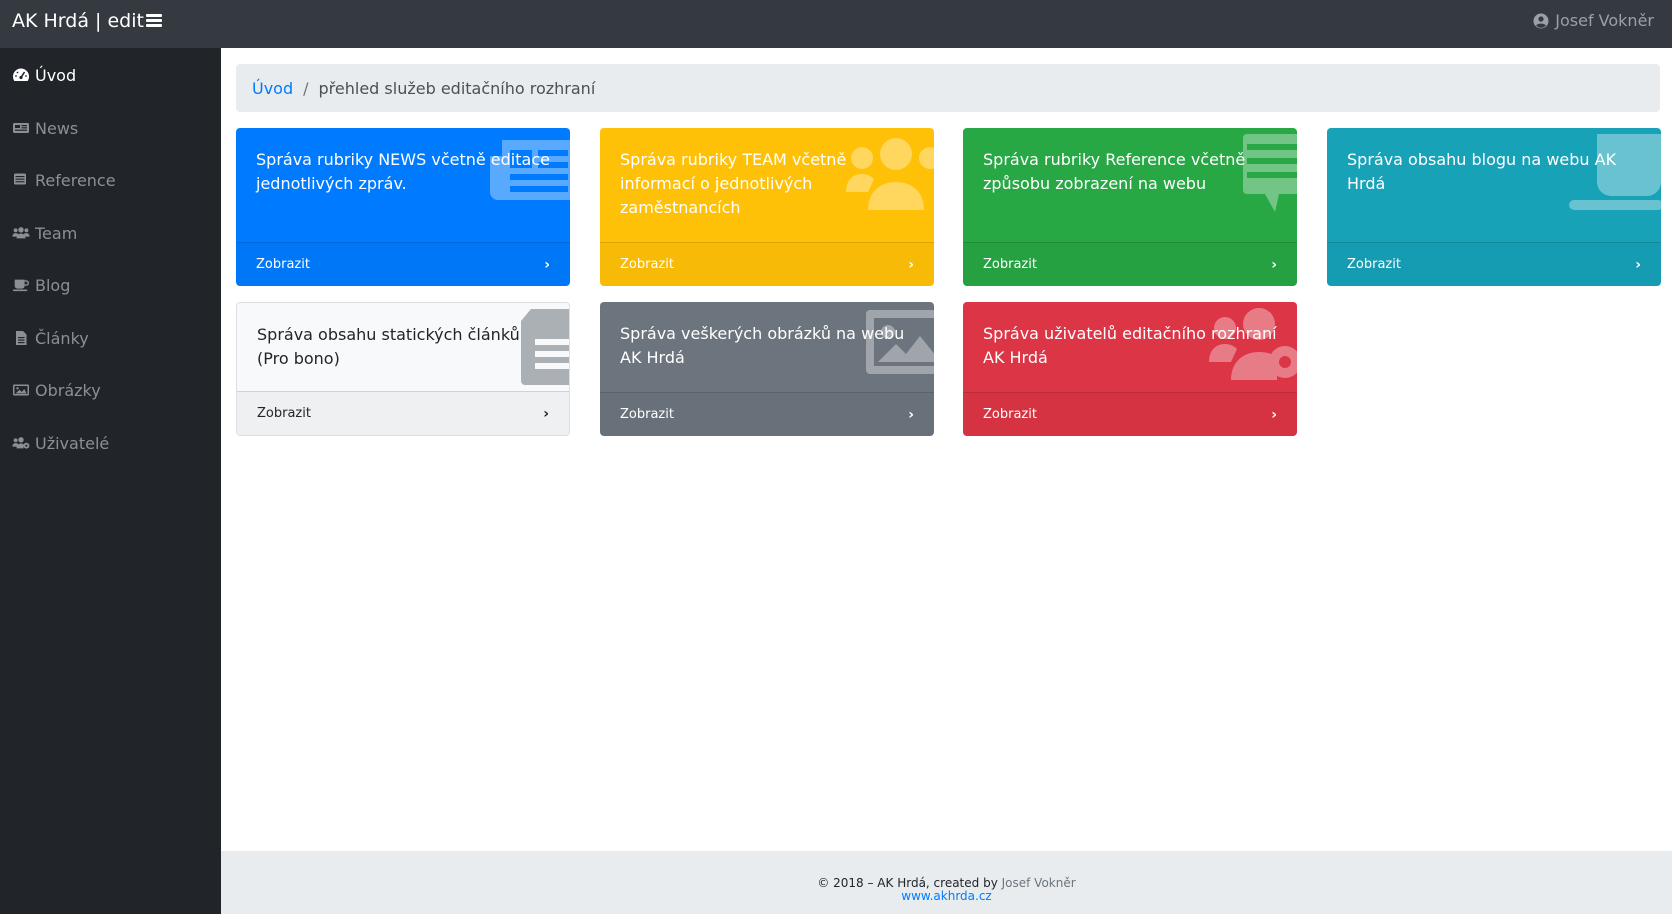  What do you see at coordinates (946, 896) in the screenshot?
I see `footer-website-link: www.akhrda.cz` at bounding box center [946, 896].